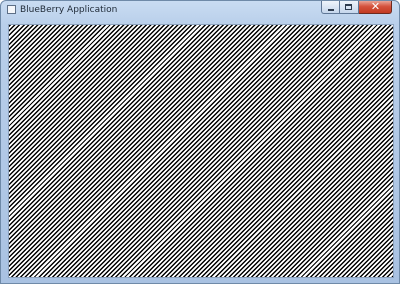 The height and width of the screenshot is (284, 400). What do you see at coordinates (69, 10) in the screenshot?
I see `window-title: BlueBerry Application` at bounding box center [69, 10].